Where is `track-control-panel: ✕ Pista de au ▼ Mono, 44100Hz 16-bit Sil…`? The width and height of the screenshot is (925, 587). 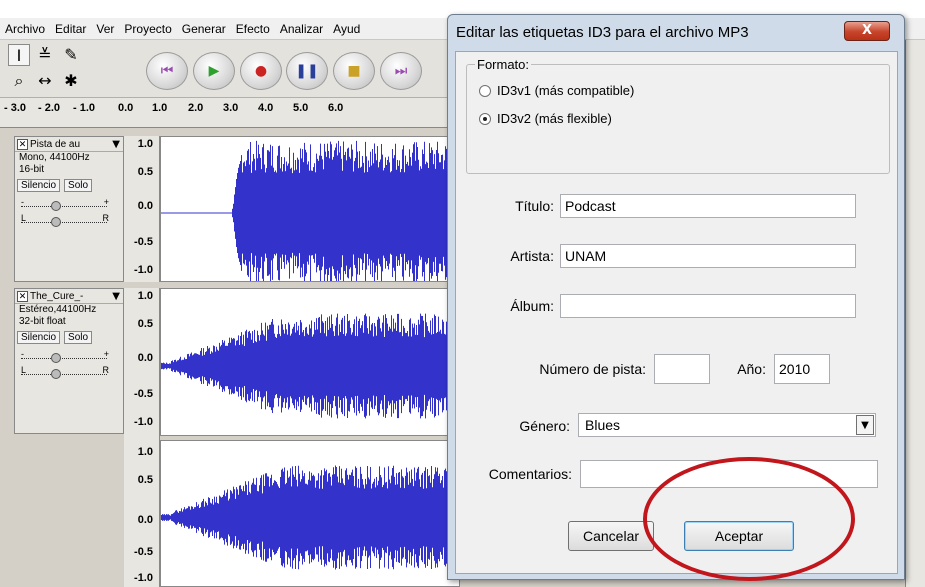
track-control-panel: ✕ Pista de au ▼ Mono, 44100Hz 16-bit Sil… is located at coordinates (69, 209).